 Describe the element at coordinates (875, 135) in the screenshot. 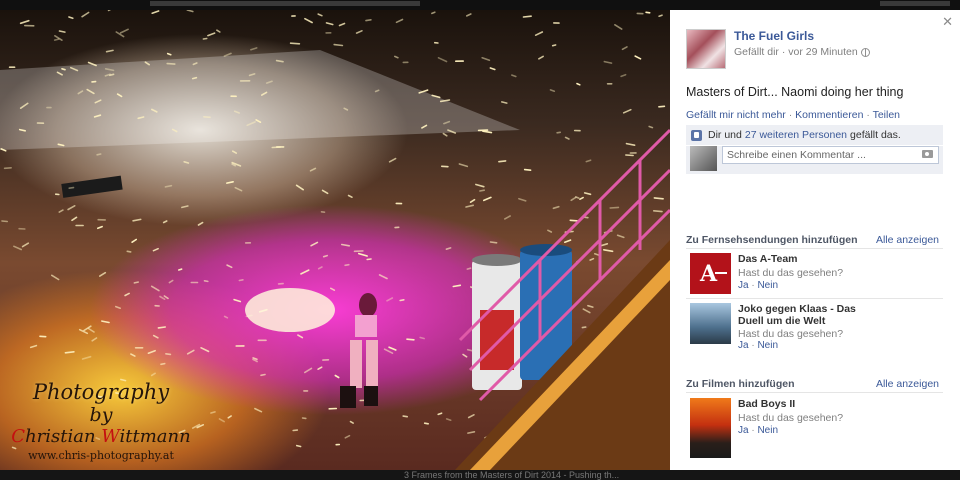

I see `likes-suffix: gefällt das.` at that location.